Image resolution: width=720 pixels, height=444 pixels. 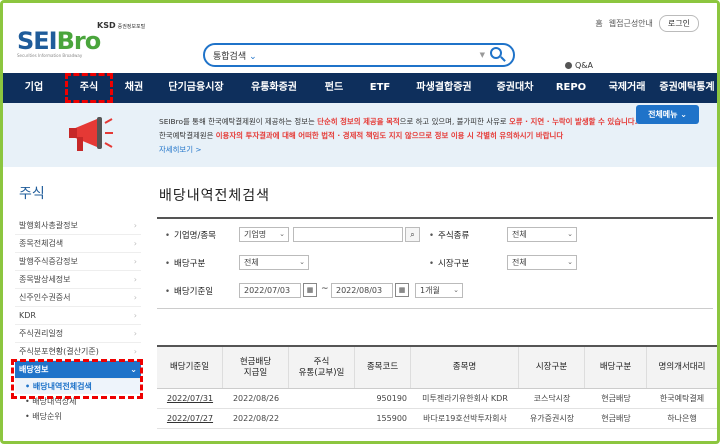 What do you see at coordinates (449, 263) in the screenshot?
I see `market-label: 시장구분` at bounding box center [449, 263].